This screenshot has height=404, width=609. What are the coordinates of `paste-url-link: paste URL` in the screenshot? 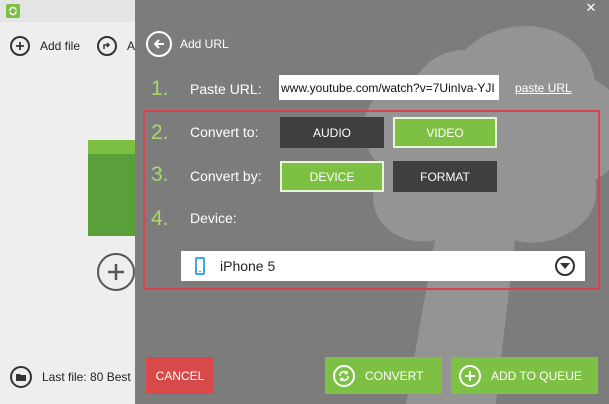 It's located at (543, 88).